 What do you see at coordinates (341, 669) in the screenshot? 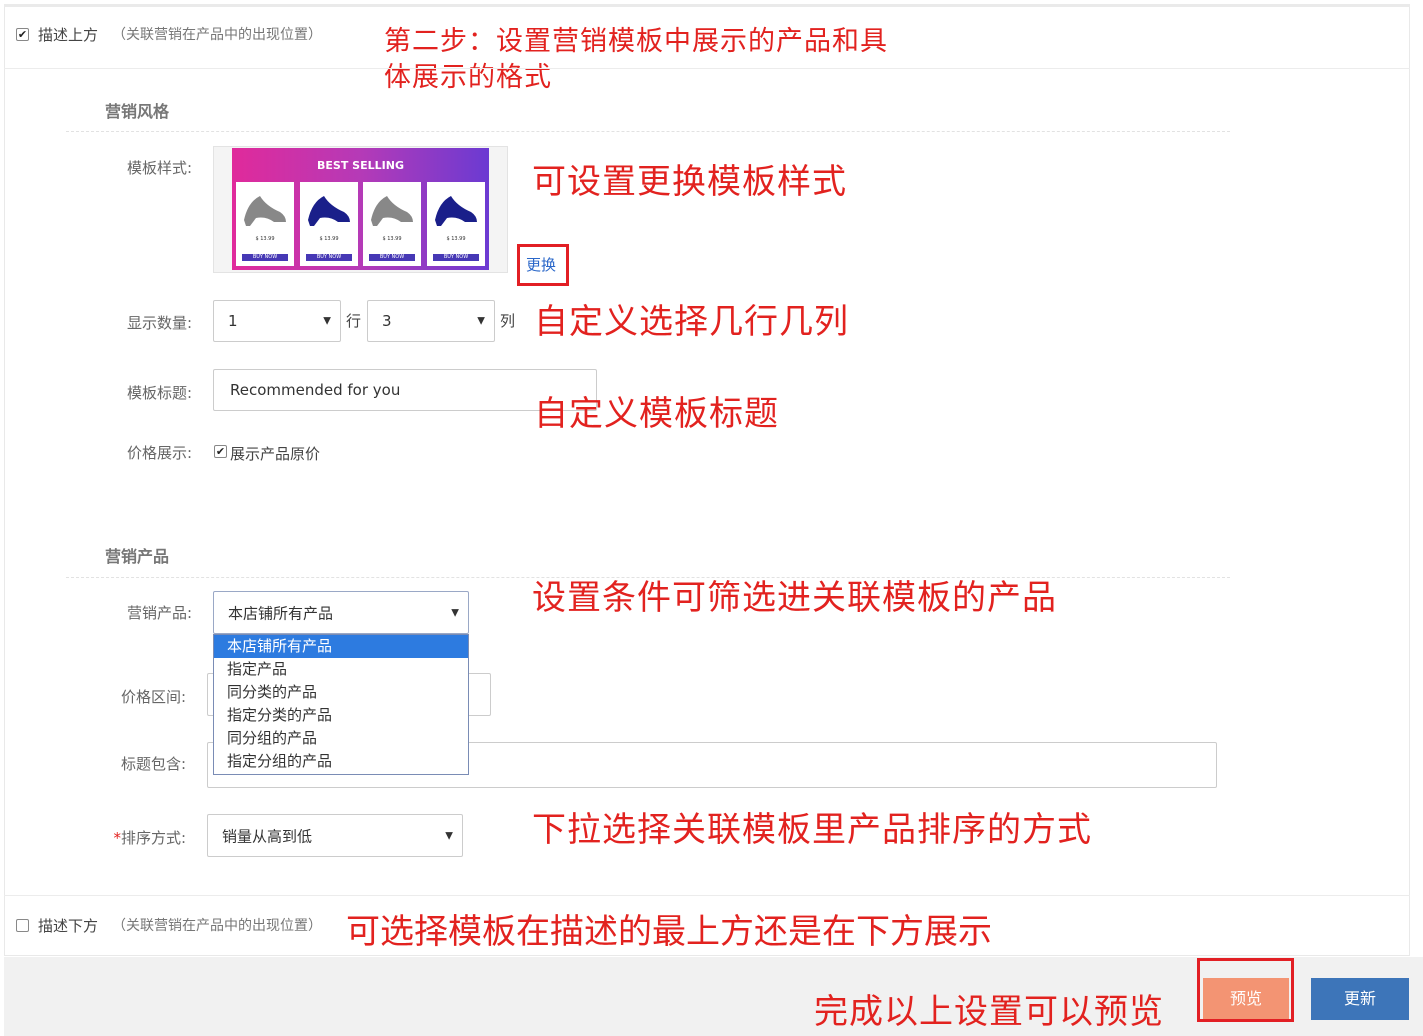
I see `dropdown-option: 指定产品` at bounding box center [341, 669].